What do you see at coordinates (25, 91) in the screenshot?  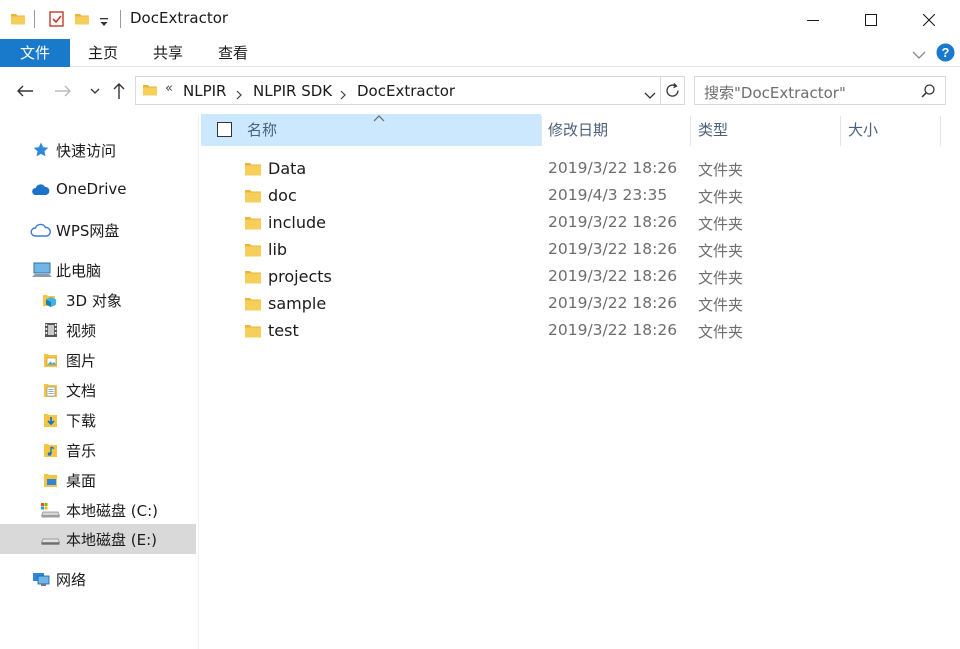 I see `back-button` at bounding box center [25, 91].